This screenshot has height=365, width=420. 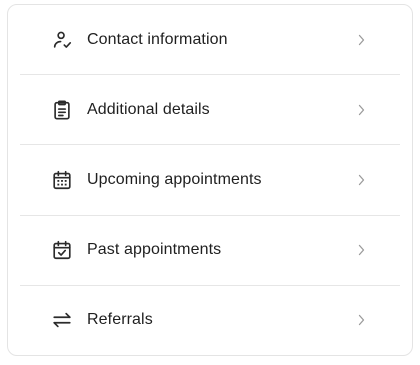 What do you see at coordinates (62, 180) in the screenshot?
I see `calendar-grid-icon` at bounding box center [62, 180].